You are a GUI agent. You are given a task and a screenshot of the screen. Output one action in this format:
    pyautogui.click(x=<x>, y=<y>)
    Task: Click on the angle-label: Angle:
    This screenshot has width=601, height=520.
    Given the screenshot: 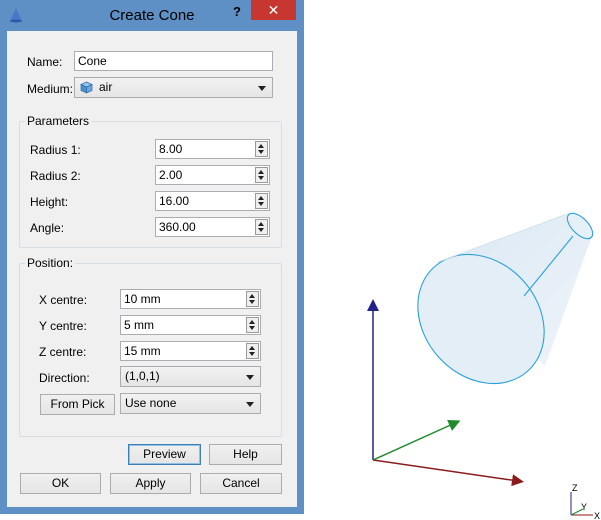 What is the action you would take?
    pyautogui.click(x=47, y=228)
    